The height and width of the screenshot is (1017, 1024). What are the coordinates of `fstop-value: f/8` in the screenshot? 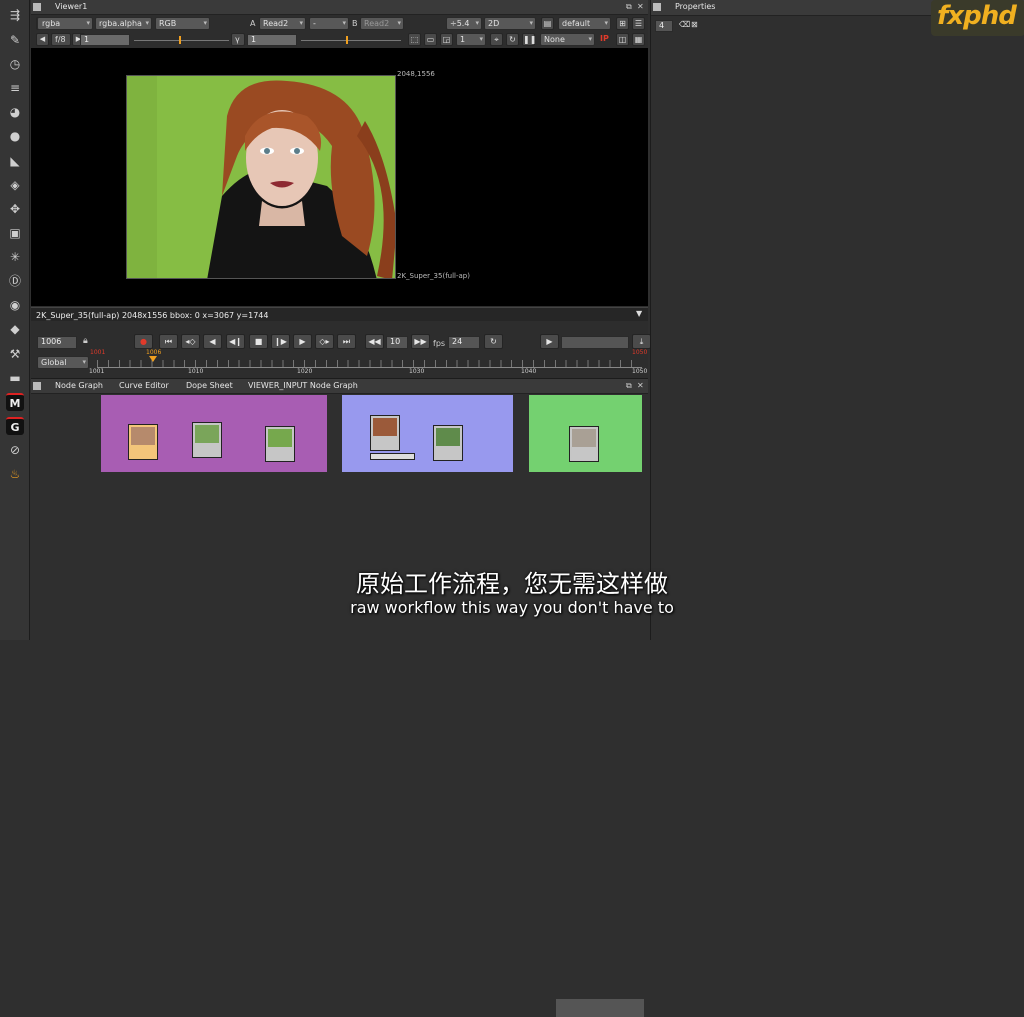 It's located at (61, 39).